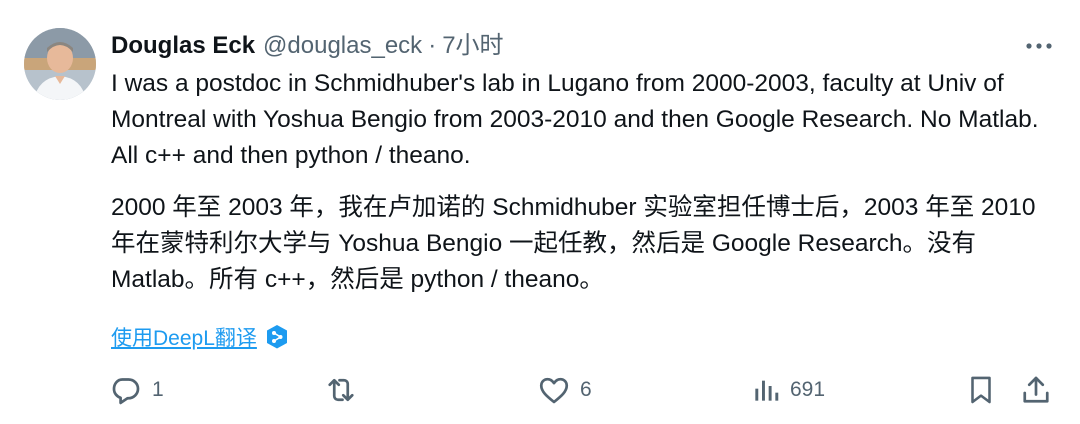  I want to click on like-button: 6, so click(564, 390).